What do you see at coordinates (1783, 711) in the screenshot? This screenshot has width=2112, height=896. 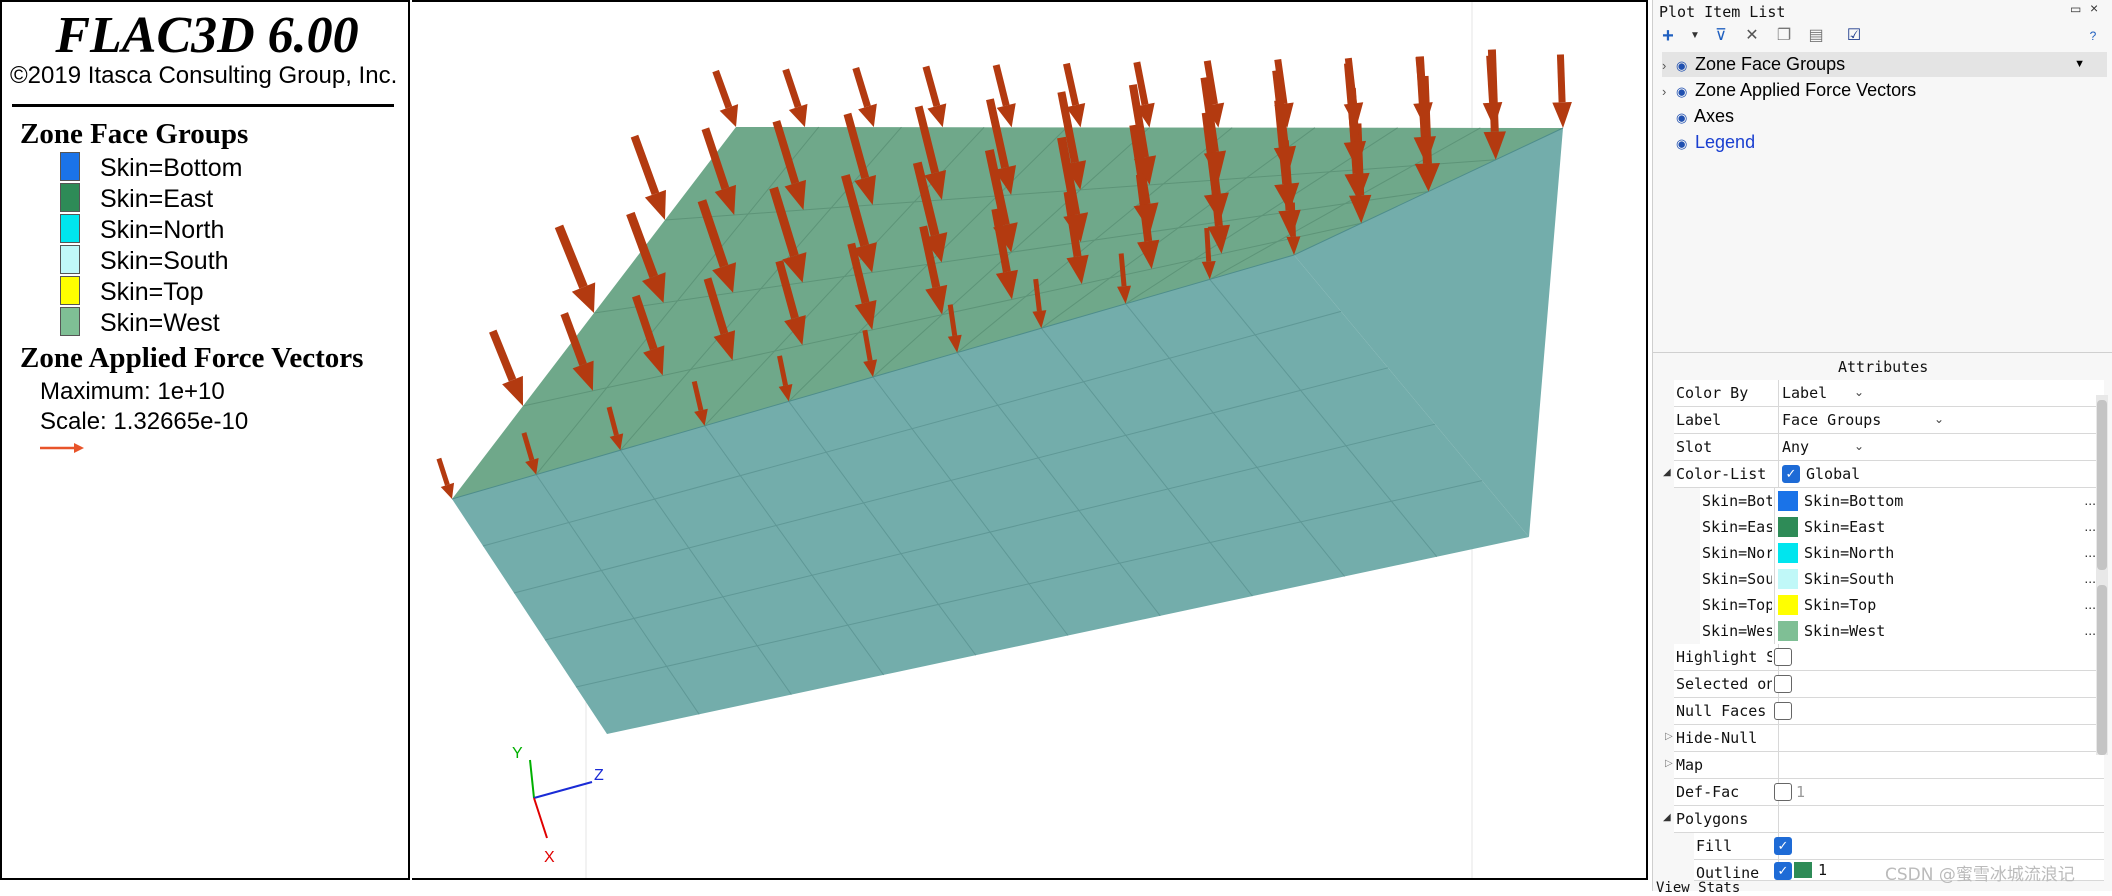 I see `null-faces-checkbox` at bounding box center [1783, 711].